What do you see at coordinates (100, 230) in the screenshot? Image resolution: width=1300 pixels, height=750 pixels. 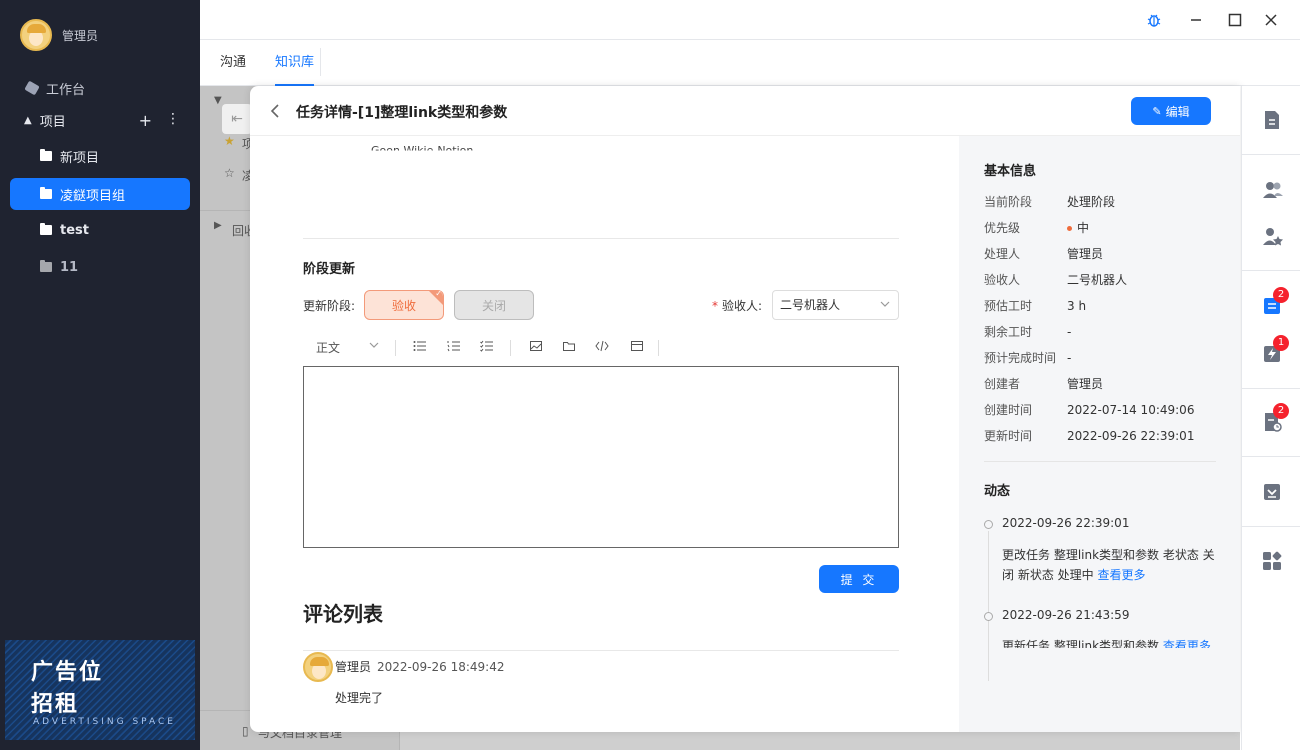 I see `sidebar-item-project: test` at bounding box center [100, 230].